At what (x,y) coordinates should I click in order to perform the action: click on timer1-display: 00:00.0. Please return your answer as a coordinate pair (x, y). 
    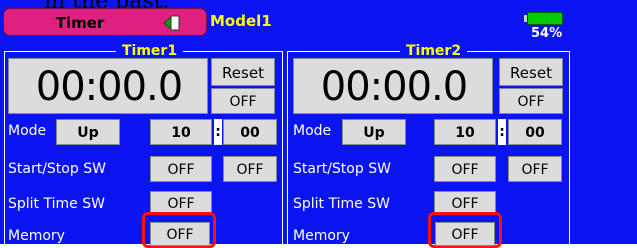
    Looking at the image, I should click on (108, 86).